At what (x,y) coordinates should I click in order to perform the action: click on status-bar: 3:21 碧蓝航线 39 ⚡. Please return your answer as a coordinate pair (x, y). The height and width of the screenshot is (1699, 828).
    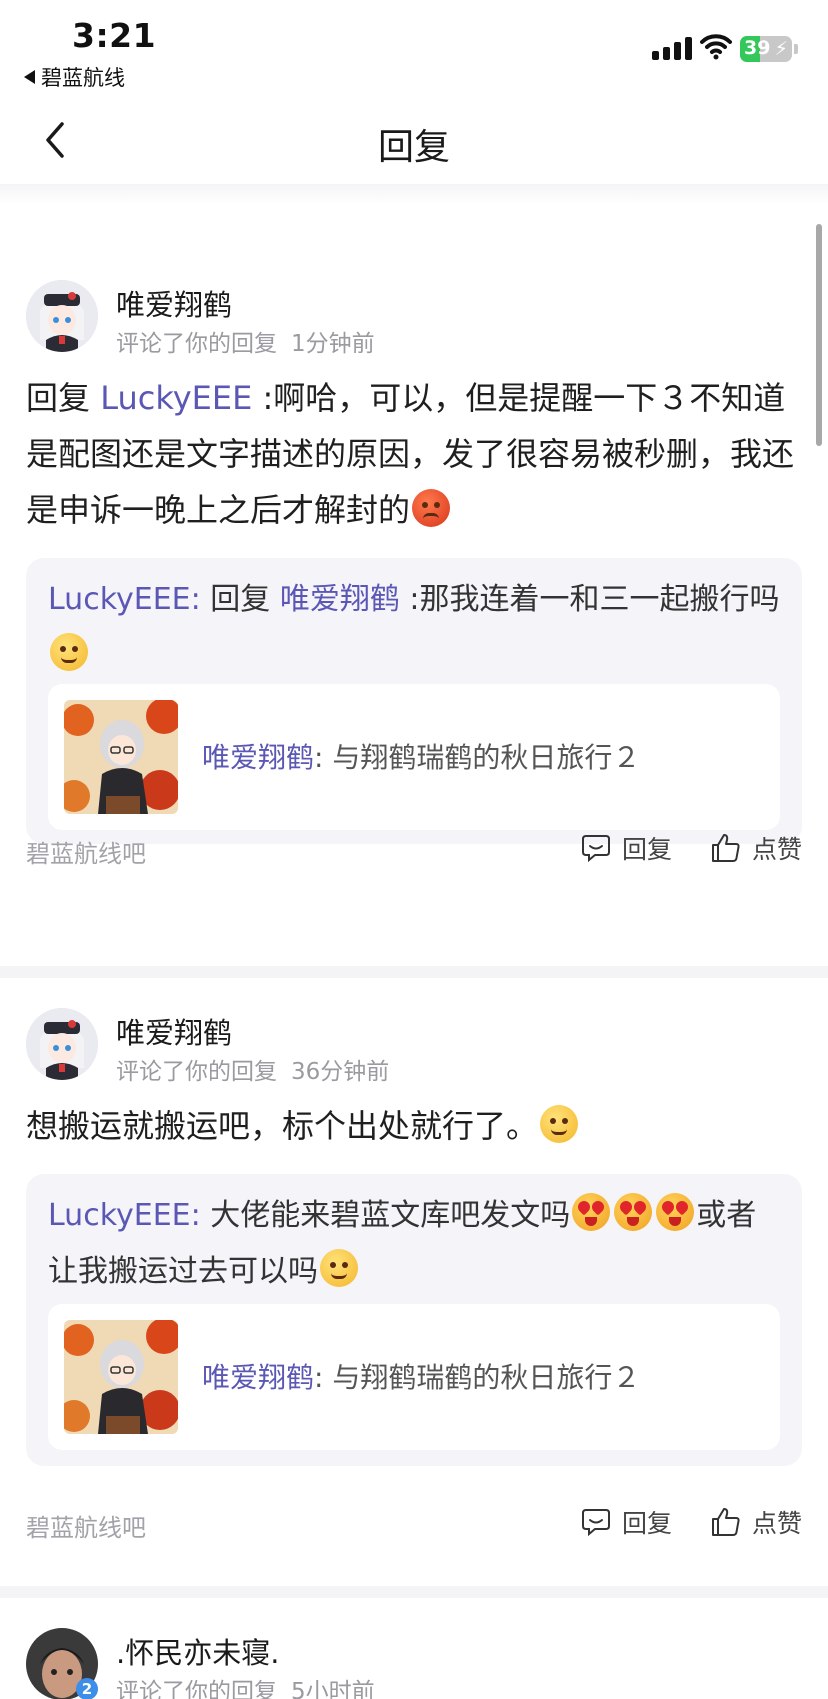
    Looking at the image, I should click on (414, 48).